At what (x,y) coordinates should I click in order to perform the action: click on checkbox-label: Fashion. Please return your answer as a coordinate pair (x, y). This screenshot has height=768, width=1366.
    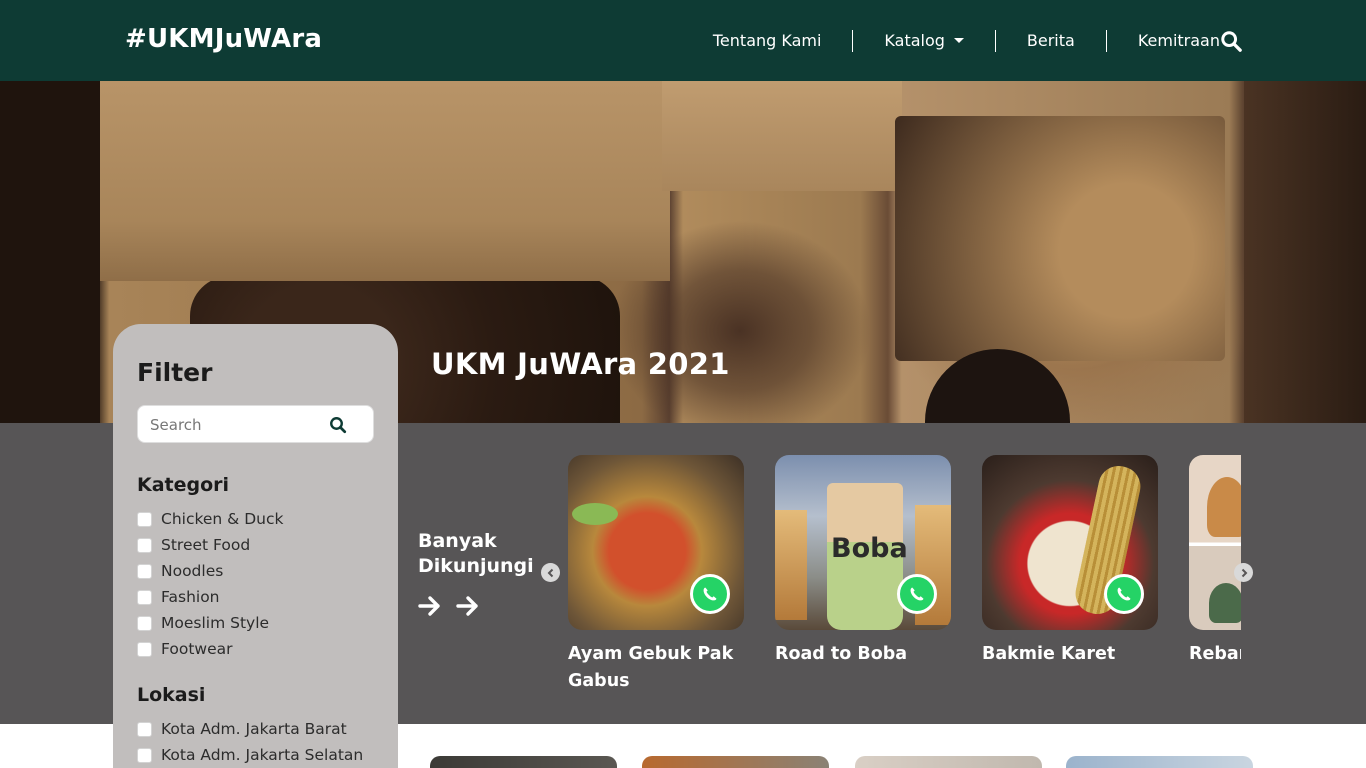
    Looking at the image, I should click on (190, 597).